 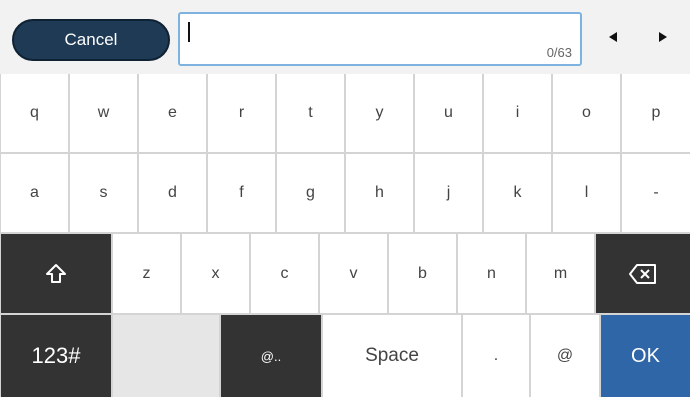 I want to click on key-l: l, so click(x=586, y=193).